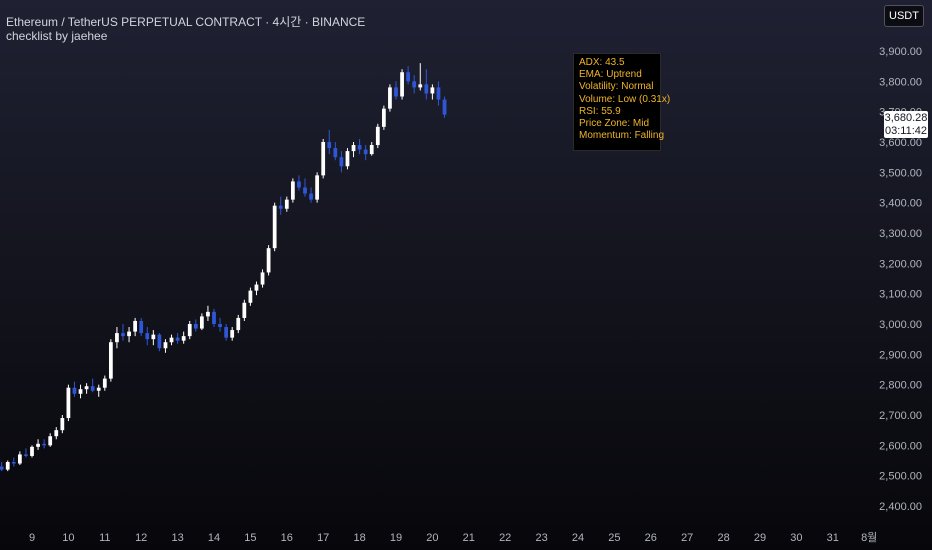 Image resolution: width=932 pixels, height=550 pixels. I want to click on time-tick-label: 19, so click(396, 538).